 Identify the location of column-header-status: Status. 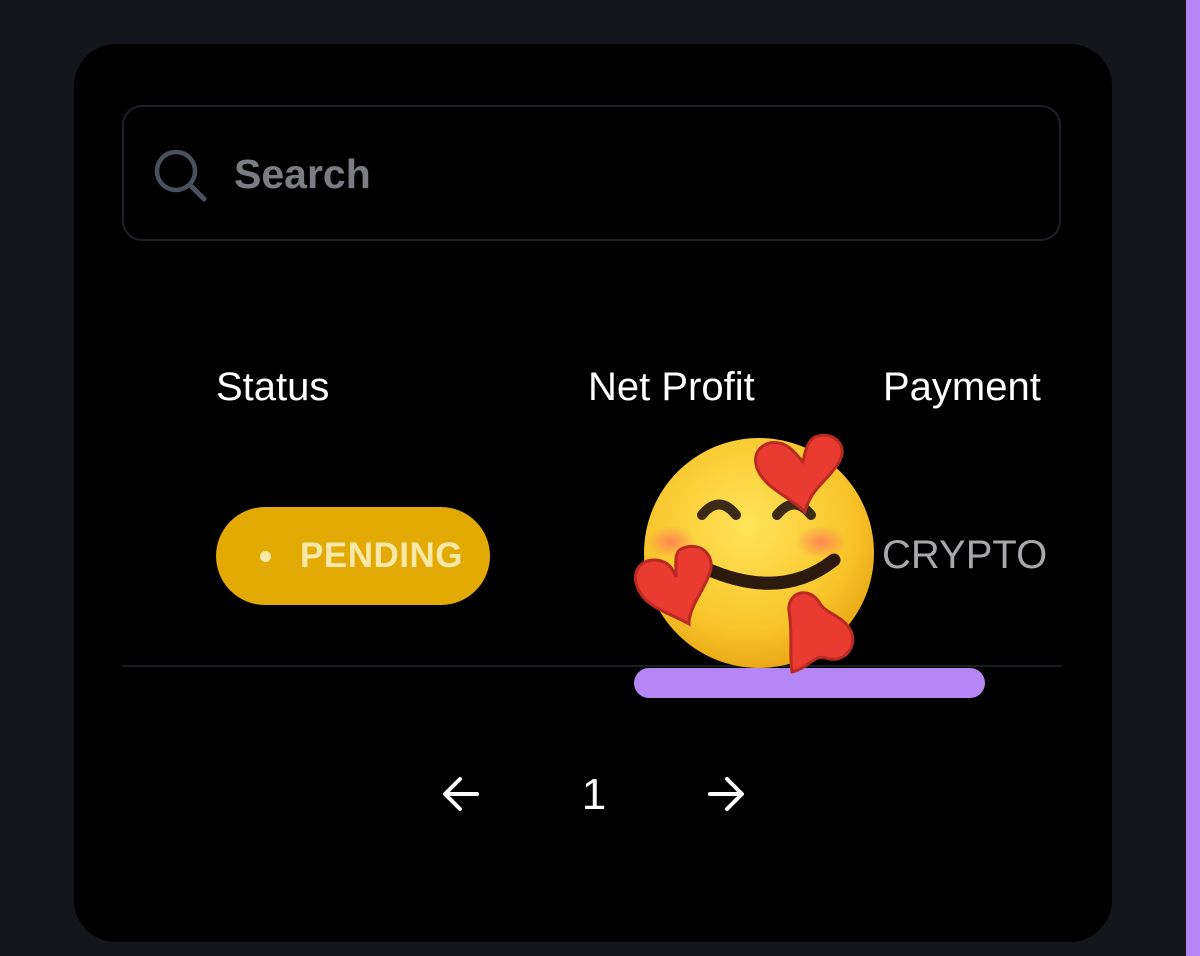
(272, 387).